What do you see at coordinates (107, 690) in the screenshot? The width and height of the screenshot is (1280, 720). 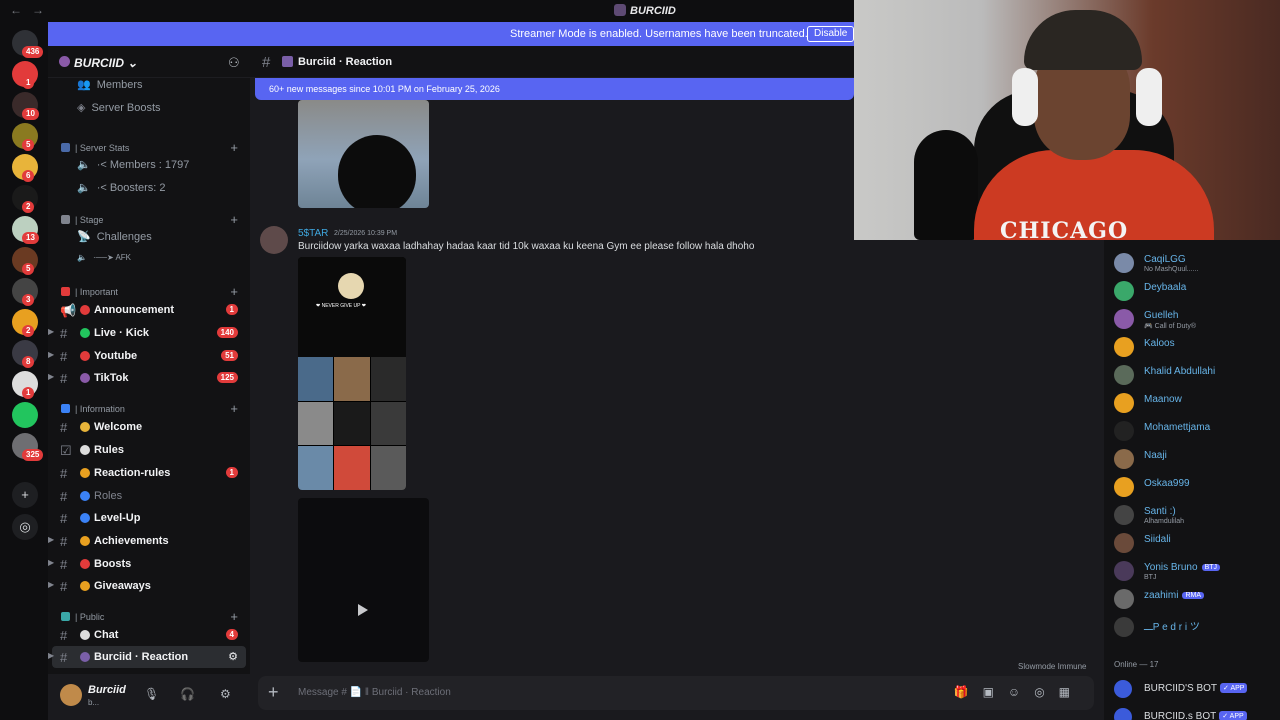 I see `username: Burciid` at bounding box center [107, 690].